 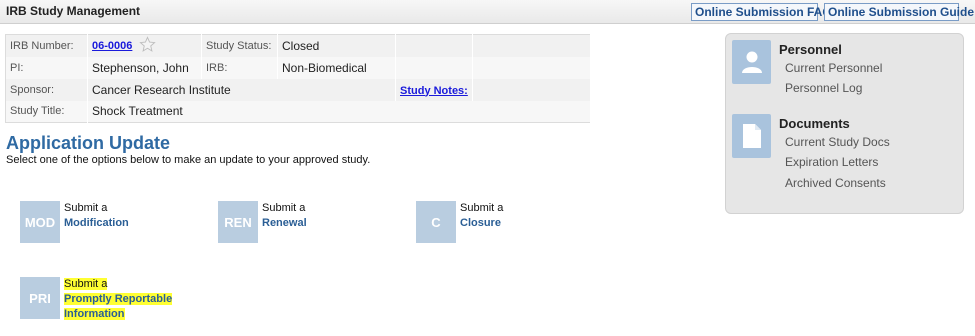 What do you see at coordinates (284, 223) in the screenshot?
I see `renewal-link: Renewal` at bounding box center [284, 223].